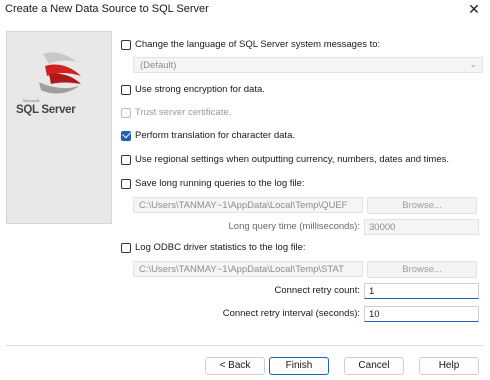  I want to click on long-query-time-value: 30000, so click(382, 227).